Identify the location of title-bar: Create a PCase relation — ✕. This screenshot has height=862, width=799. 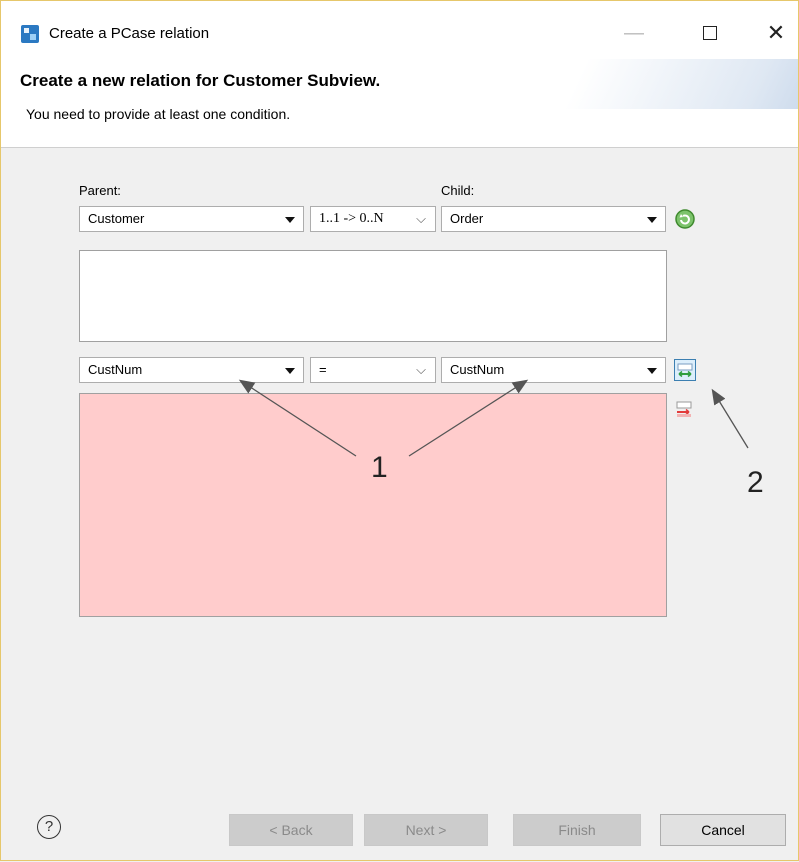
(399, 30).